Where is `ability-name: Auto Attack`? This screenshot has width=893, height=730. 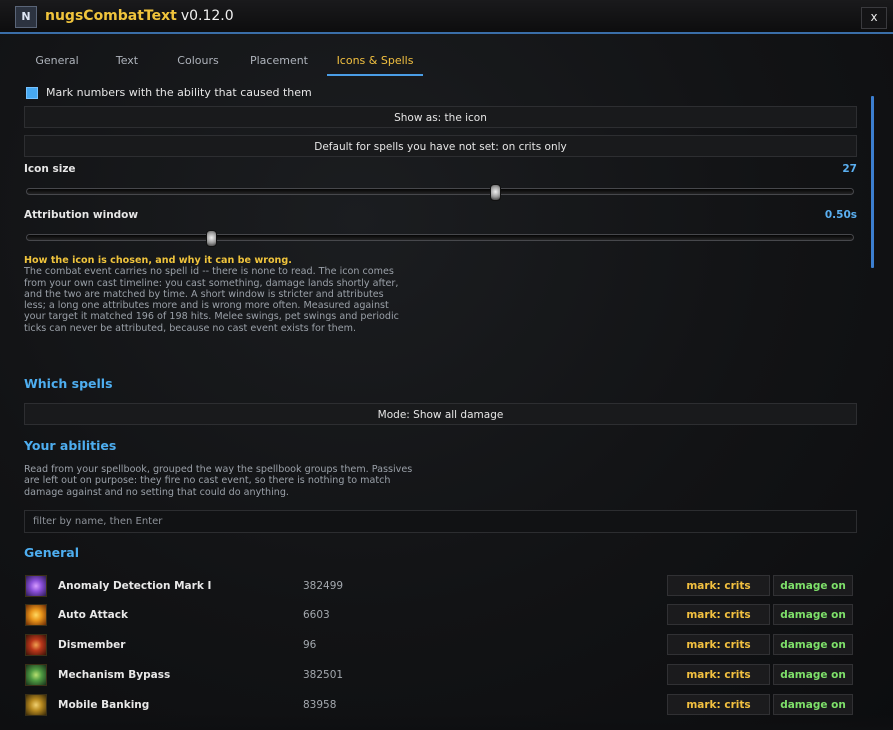 ability-name: Auto Attack is located at coordinates (93, 615).